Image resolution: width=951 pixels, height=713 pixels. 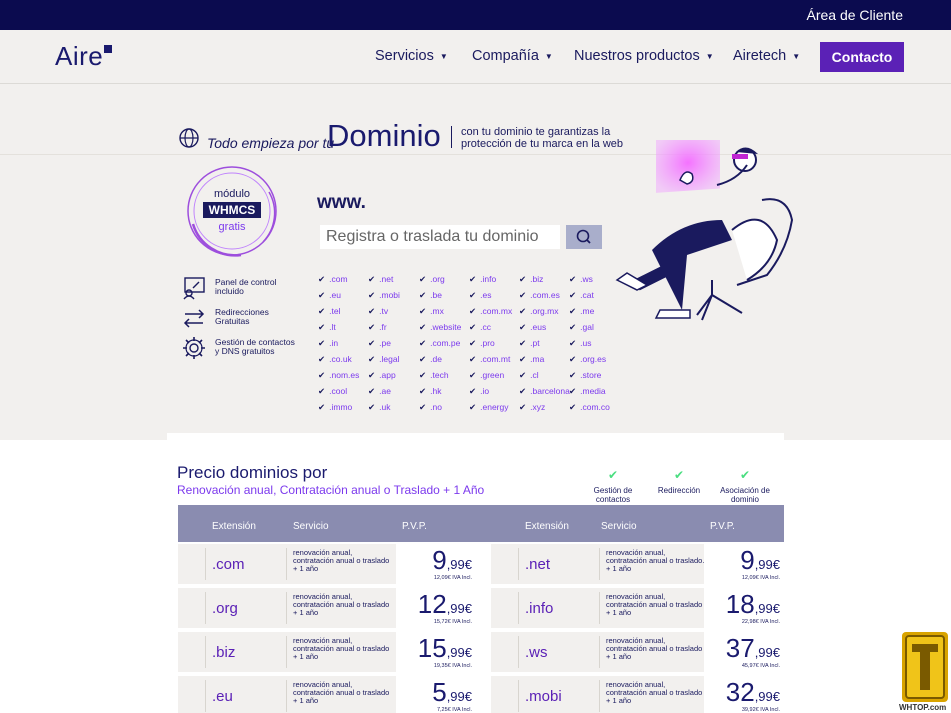 What do you see at coordinates (436, 694) in the screenshot?
I see `price-box: 5,99€ 7,25€ IVA Incl.` at bounding box center [436, 694].